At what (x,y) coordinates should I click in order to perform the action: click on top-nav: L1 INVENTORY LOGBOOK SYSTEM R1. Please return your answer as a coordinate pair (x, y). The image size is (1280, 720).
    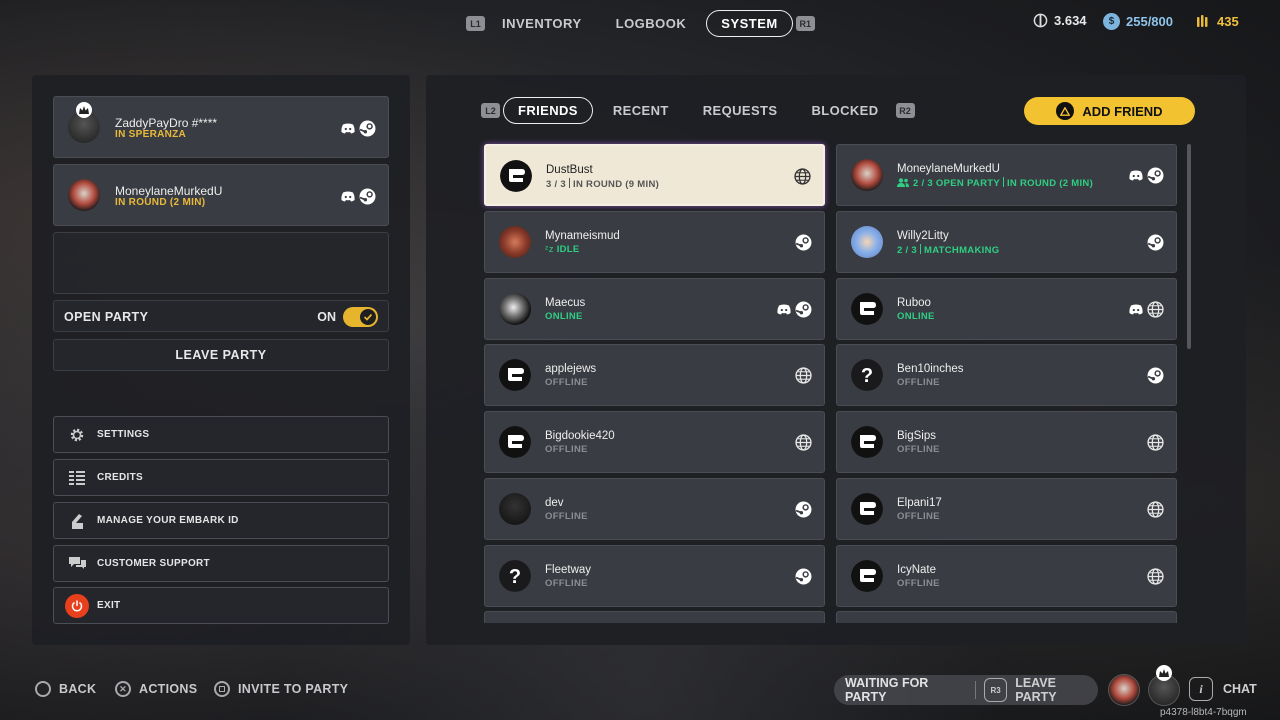
    Looking at the image, I should click on (640, 23).